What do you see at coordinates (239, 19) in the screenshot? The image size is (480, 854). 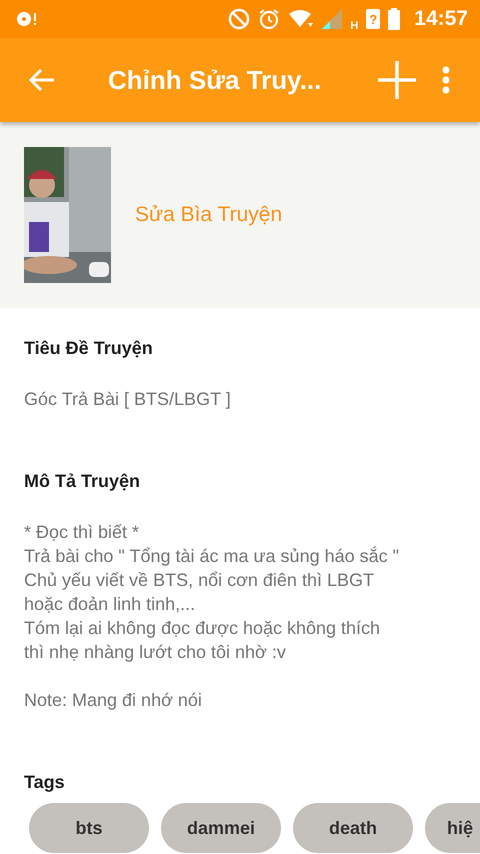 I see `do-not-disturb-icon` at bounding box center [239, 19].